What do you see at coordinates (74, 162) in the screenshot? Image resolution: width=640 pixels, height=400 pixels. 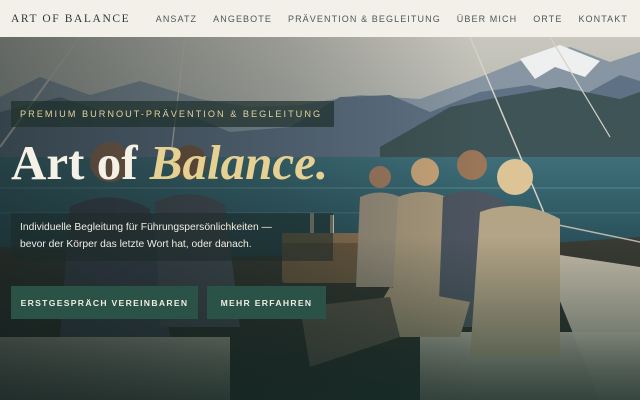 I see `headline-main: Art of` at bounding box center [74, 162].